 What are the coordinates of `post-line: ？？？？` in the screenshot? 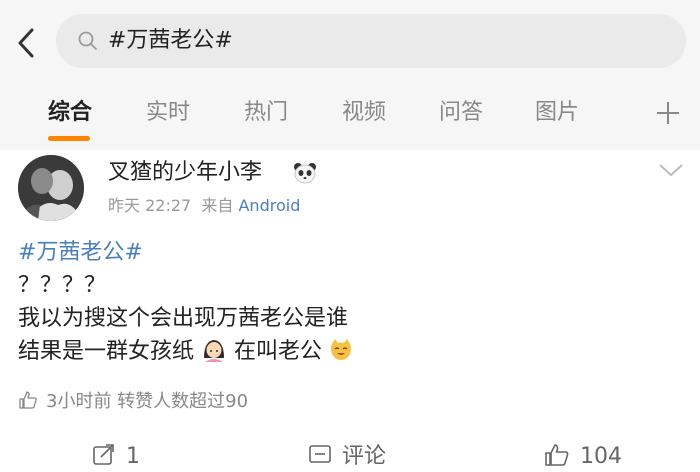 It's located at (62, 285).